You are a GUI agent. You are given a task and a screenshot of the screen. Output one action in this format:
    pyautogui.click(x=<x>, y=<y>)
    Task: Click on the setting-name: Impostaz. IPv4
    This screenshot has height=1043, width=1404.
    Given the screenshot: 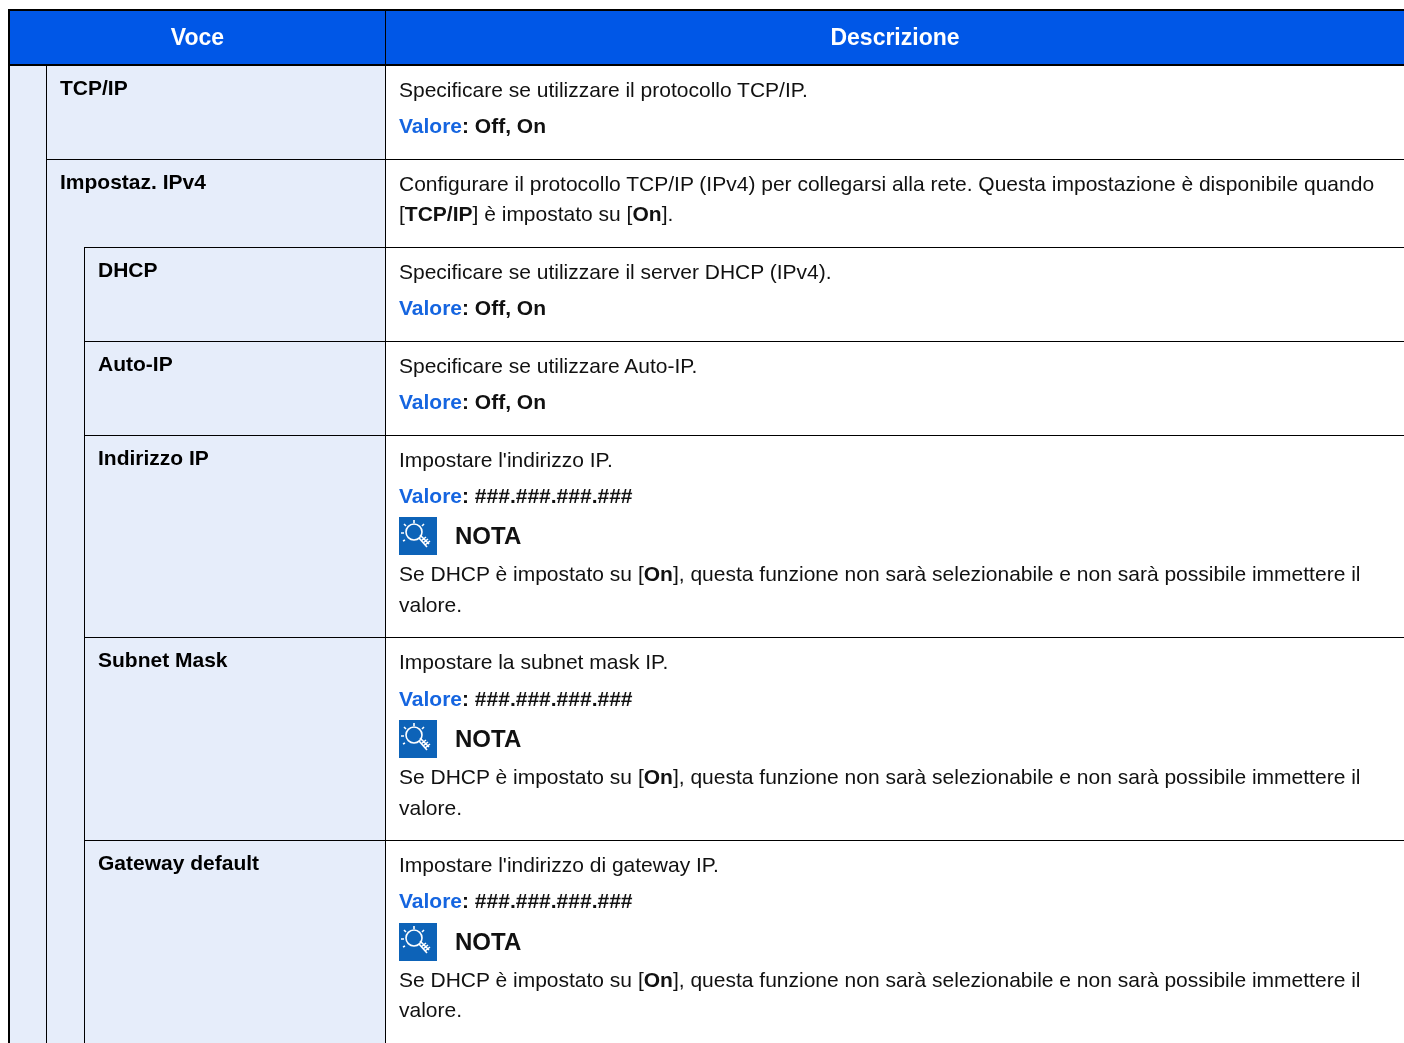 What is the action you would take?
    pyautogui.click(x=215, y=202)
    